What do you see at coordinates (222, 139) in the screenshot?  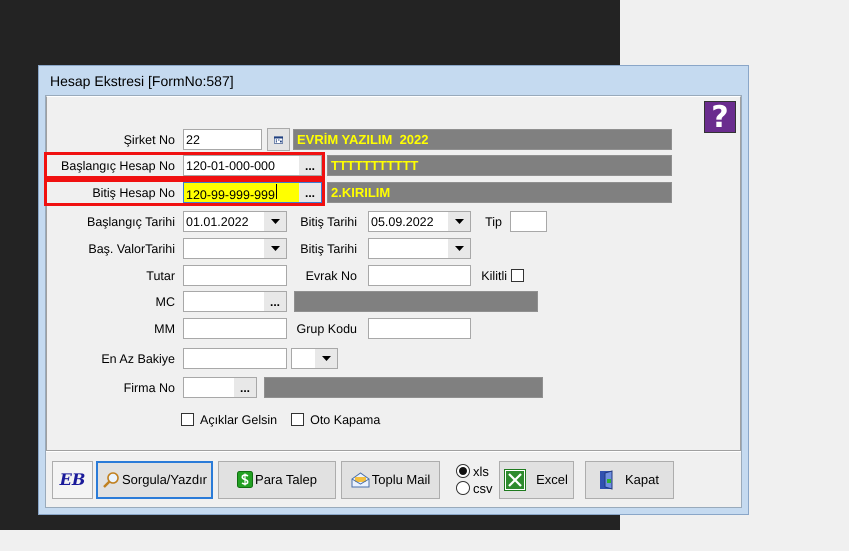 I see `input-field: 22` at bounding box center [222, 139].